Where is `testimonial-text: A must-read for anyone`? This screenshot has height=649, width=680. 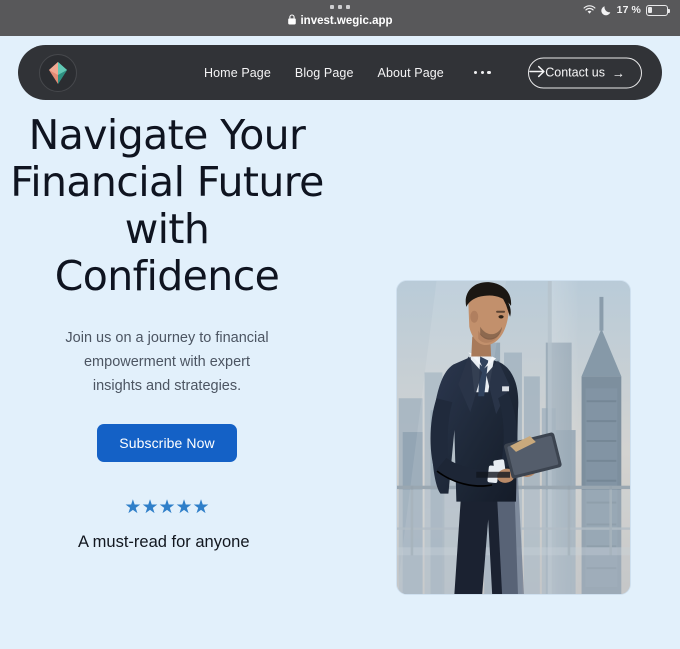
testimonial-text: A must-read for anyone is located at coordinates (164, 542).